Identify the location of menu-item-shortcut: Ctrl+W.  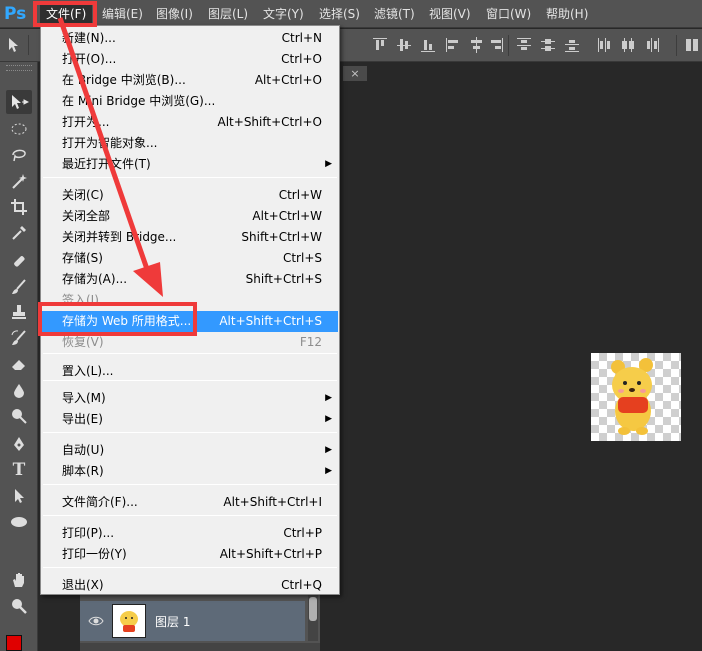
(300, 195).